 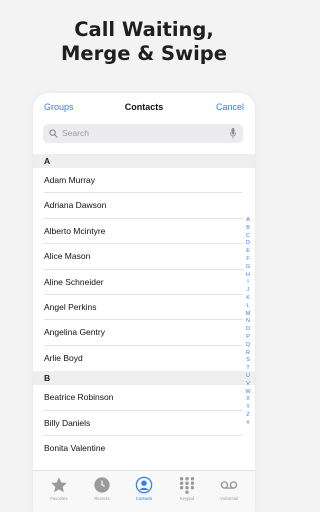 I want to click on search-placeholder: Search, so click(x=75, y=133).